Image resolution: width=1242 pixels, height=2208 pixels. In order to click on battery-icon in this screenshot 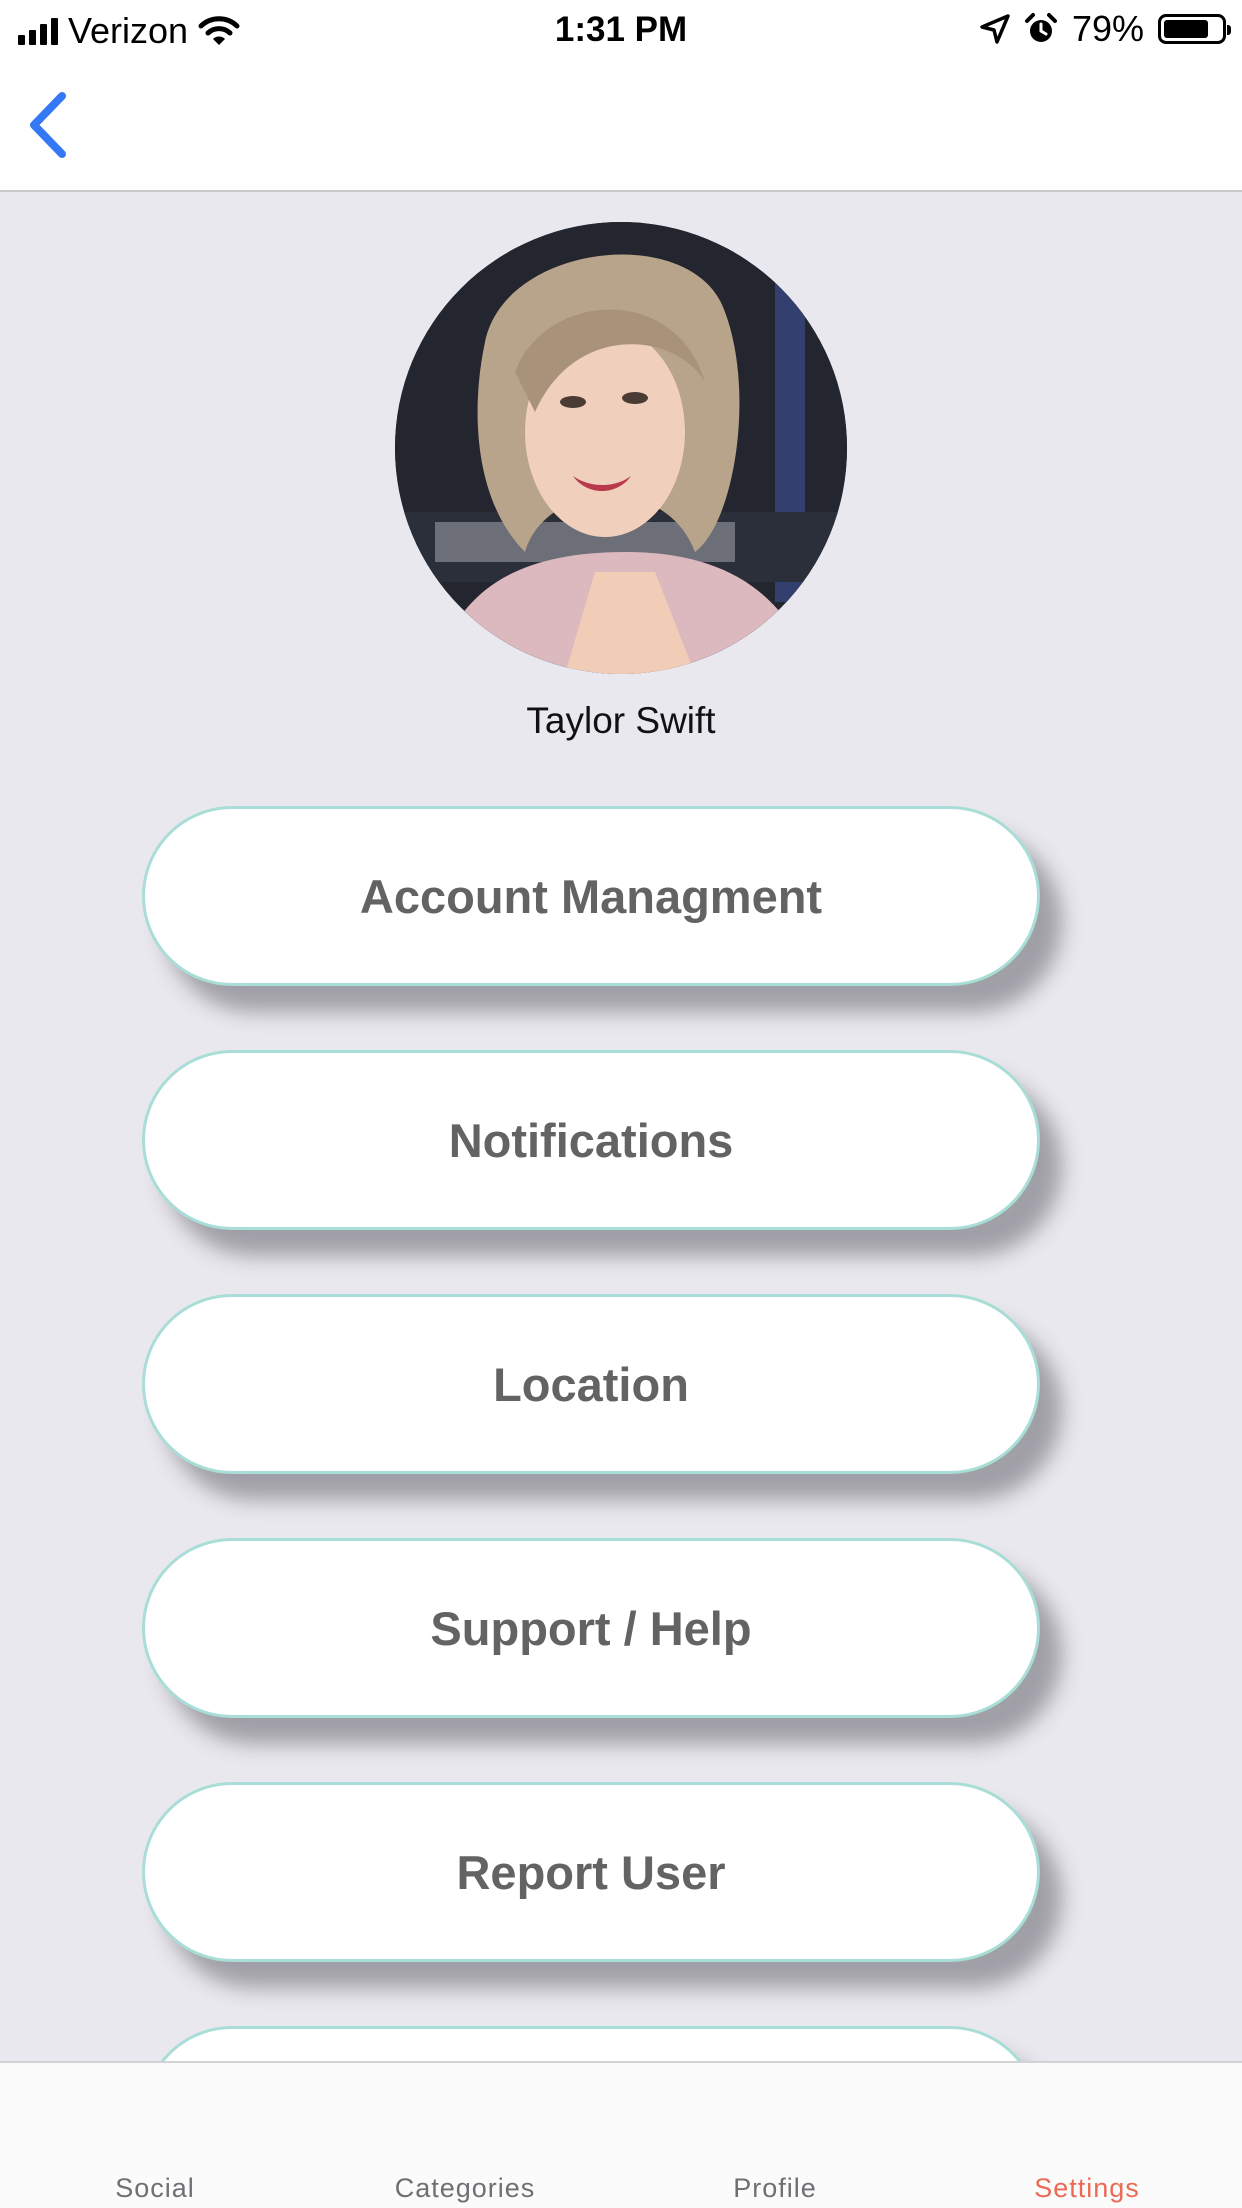, I will do `click(1194, 29)`.